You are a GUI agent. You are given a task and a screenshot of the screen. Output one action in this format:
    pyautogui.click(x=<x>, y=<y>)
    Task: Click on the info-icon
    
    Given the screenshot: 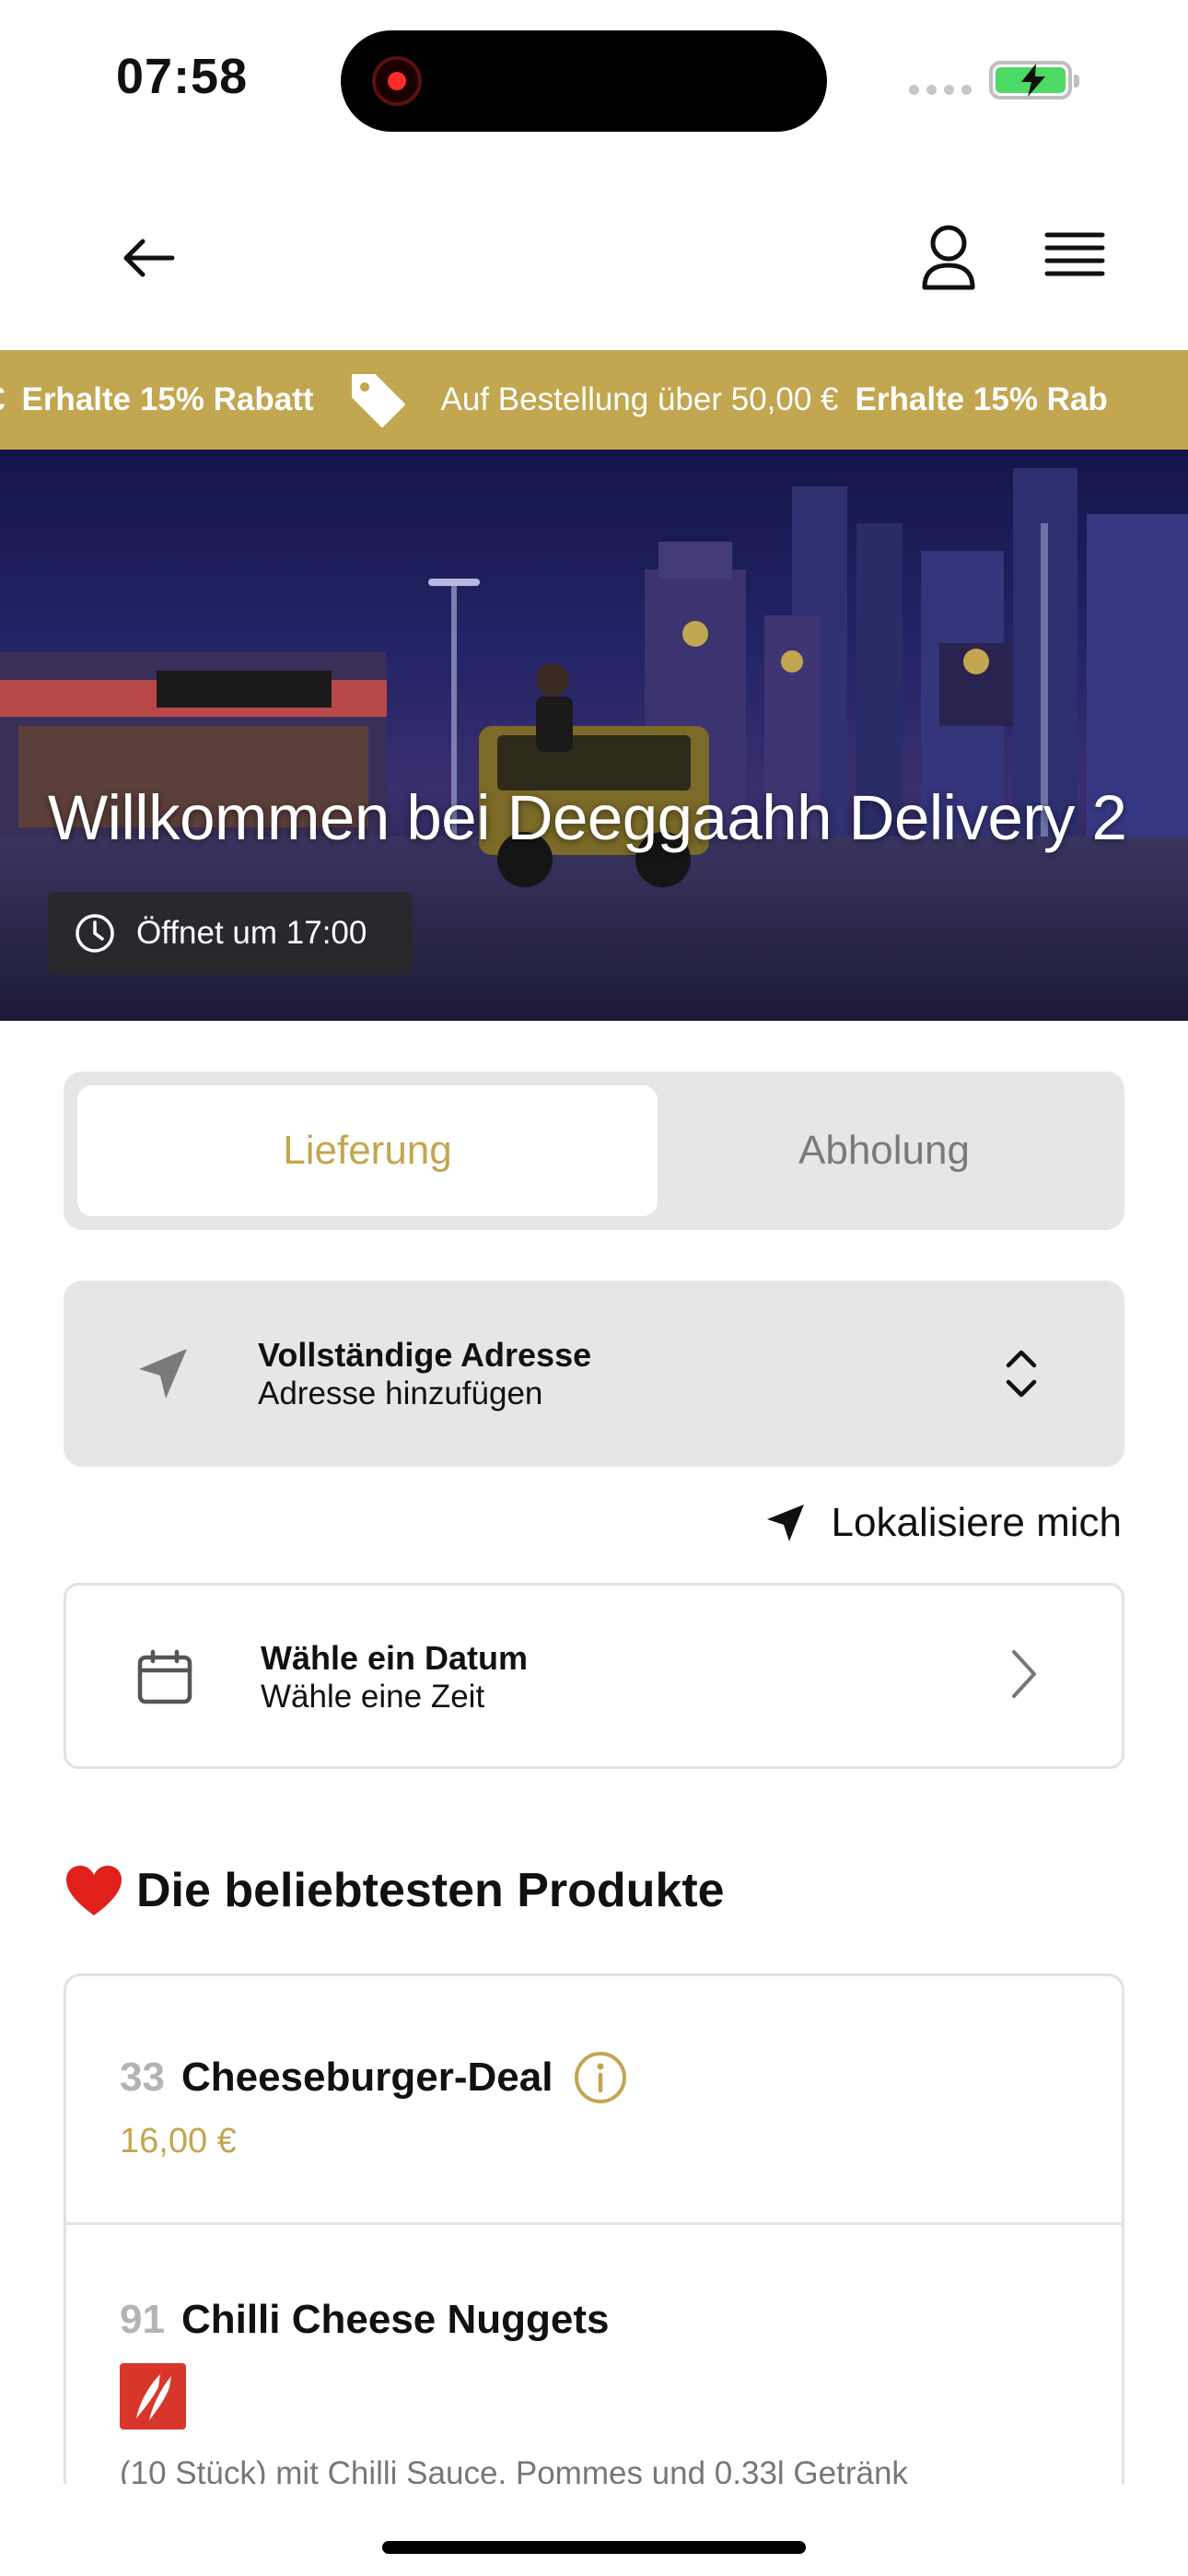 What is the action you would take?
    pyautogui.click(x=600, y=2077)
    